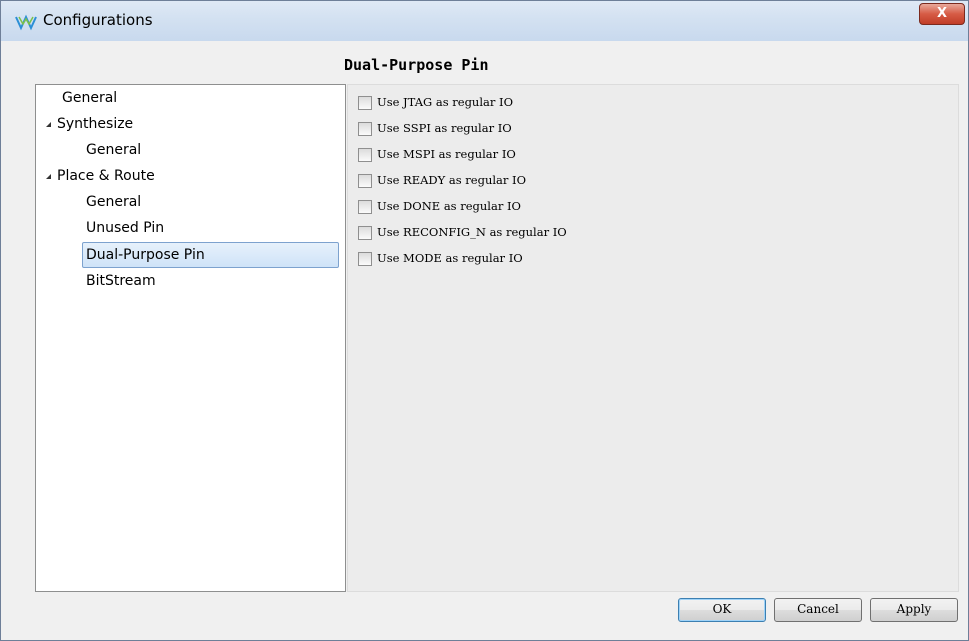  I want to click on tree-item-place-route: Place & Route, so click(100, 176).